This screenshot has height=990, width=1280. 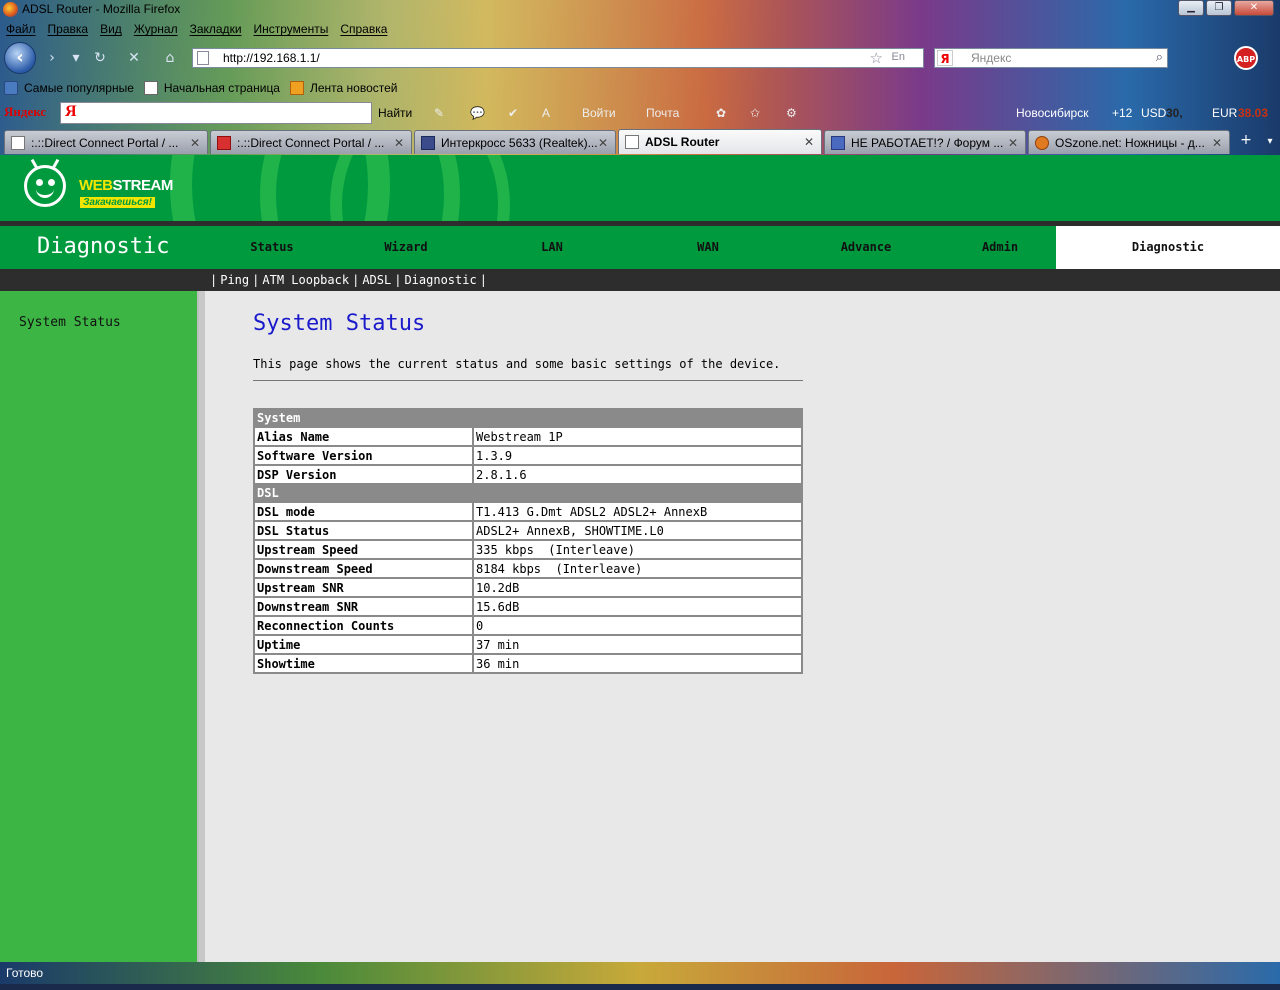 What do you see at coordinates (552, 247) in the screenshot?
I see `nav-lan: LAN` at bounding box center [552, 247].